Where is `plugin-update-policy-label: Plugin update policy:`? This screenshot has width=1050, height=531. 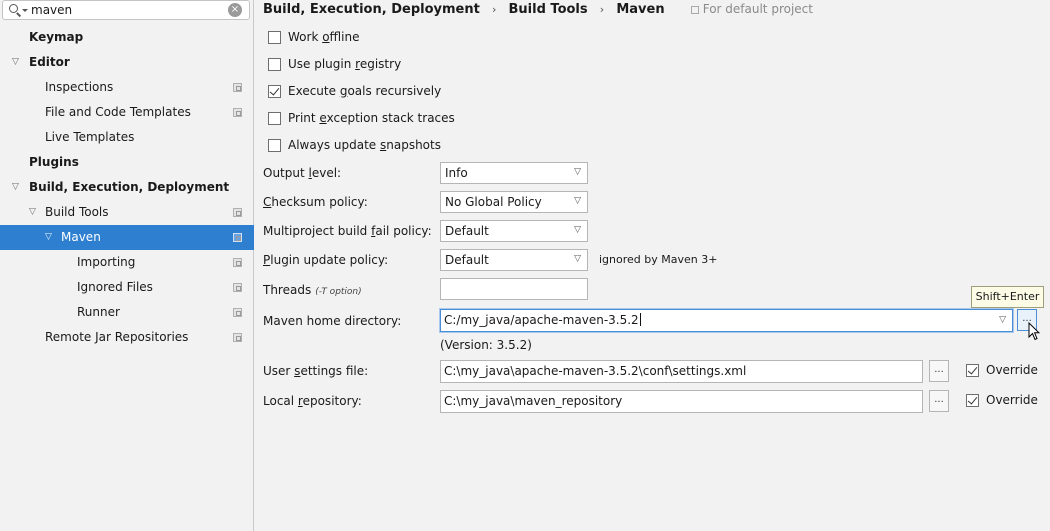 plugin-update-policy-label: Plugin update policy: is located at coordinates (326, 260).